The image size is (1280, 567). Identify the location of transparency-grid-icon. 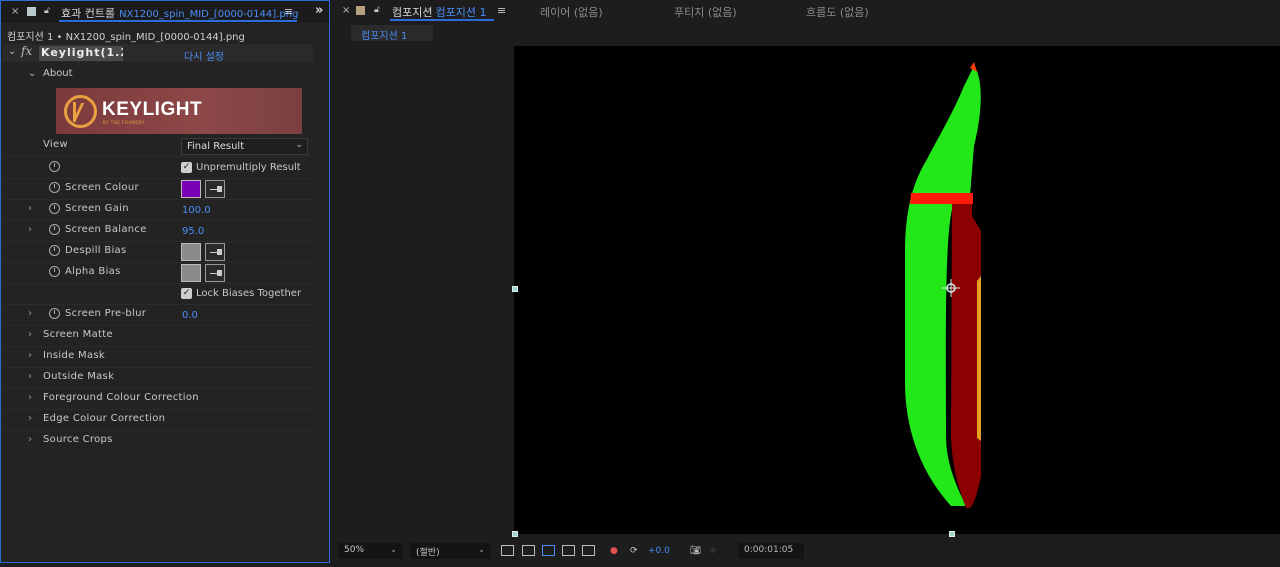
(528, 550).